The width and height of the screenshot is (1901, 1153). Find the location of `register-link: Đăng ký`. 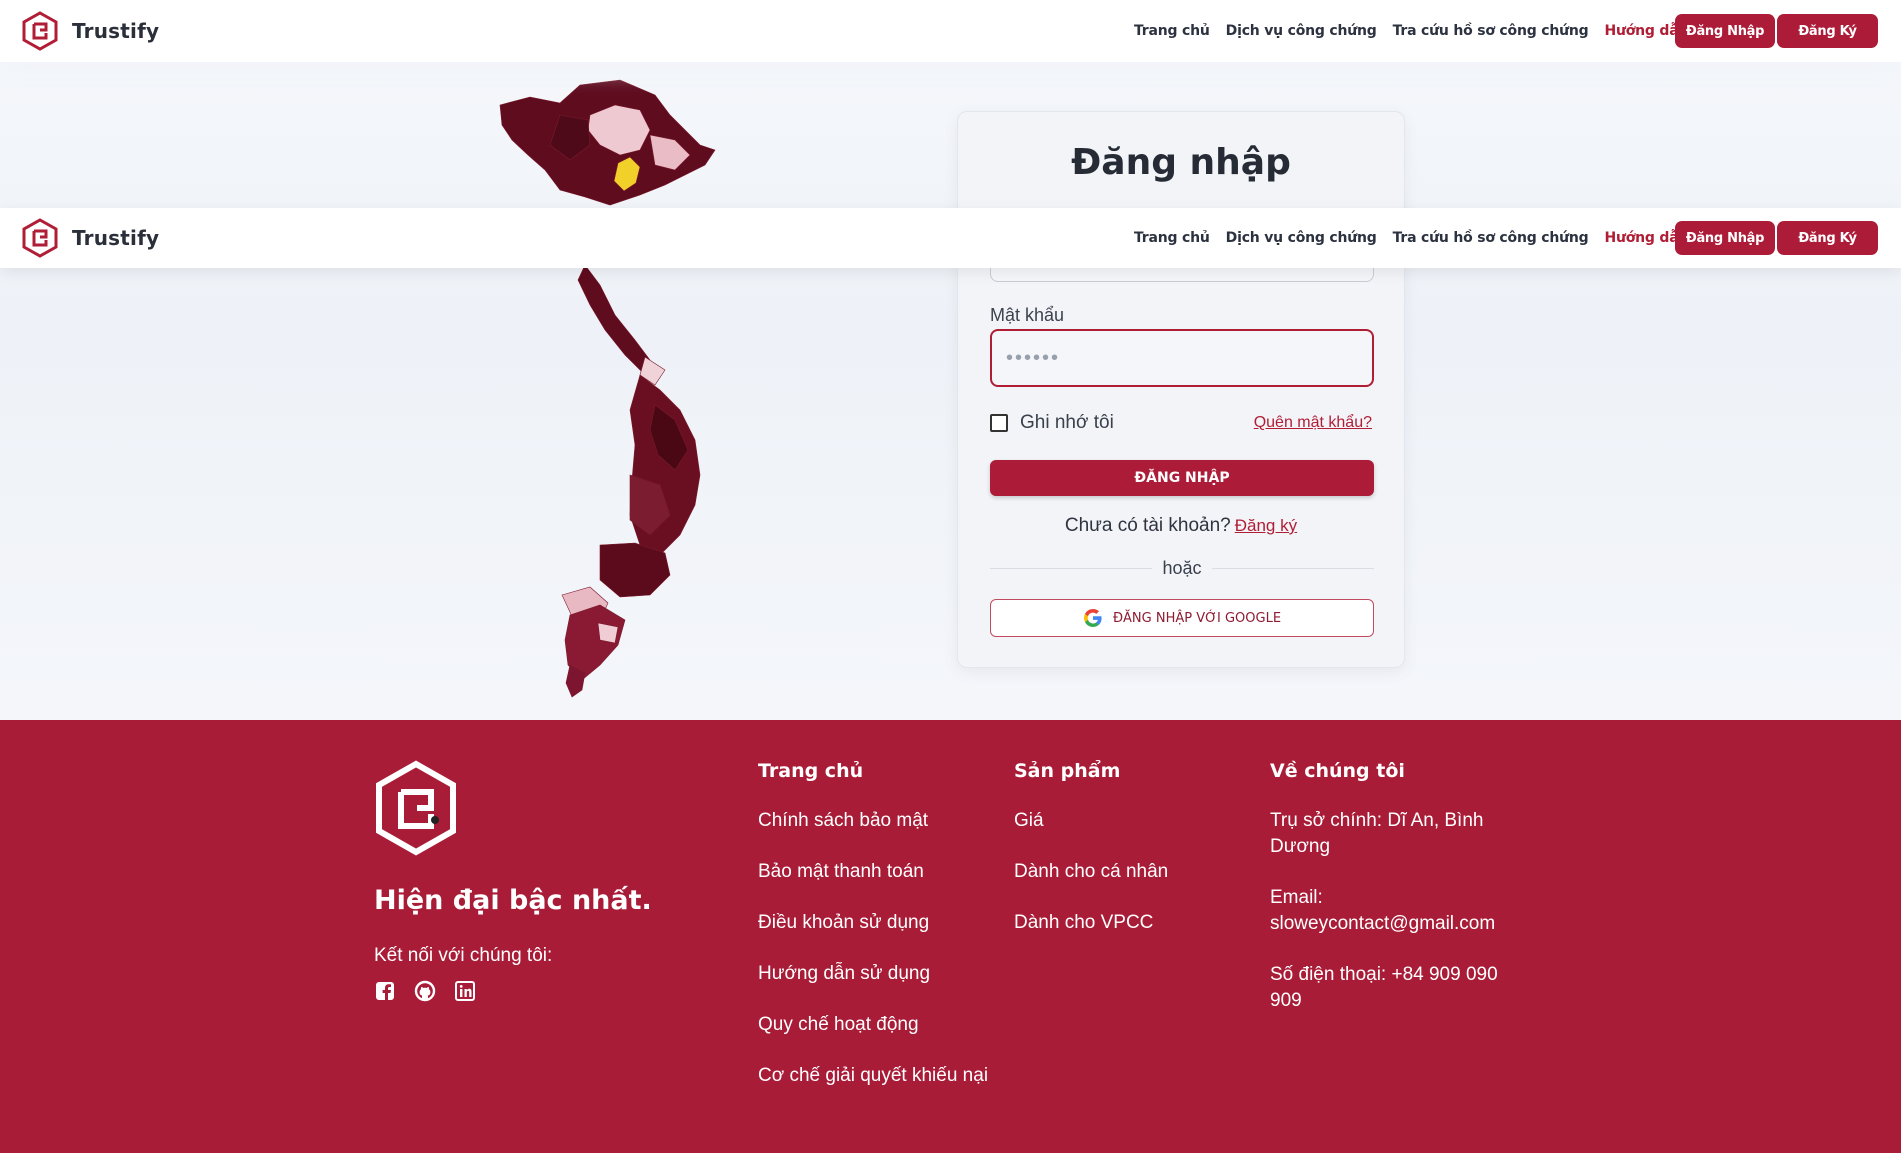

register-link: Đăng ký is located at coordinates (1266, 525).